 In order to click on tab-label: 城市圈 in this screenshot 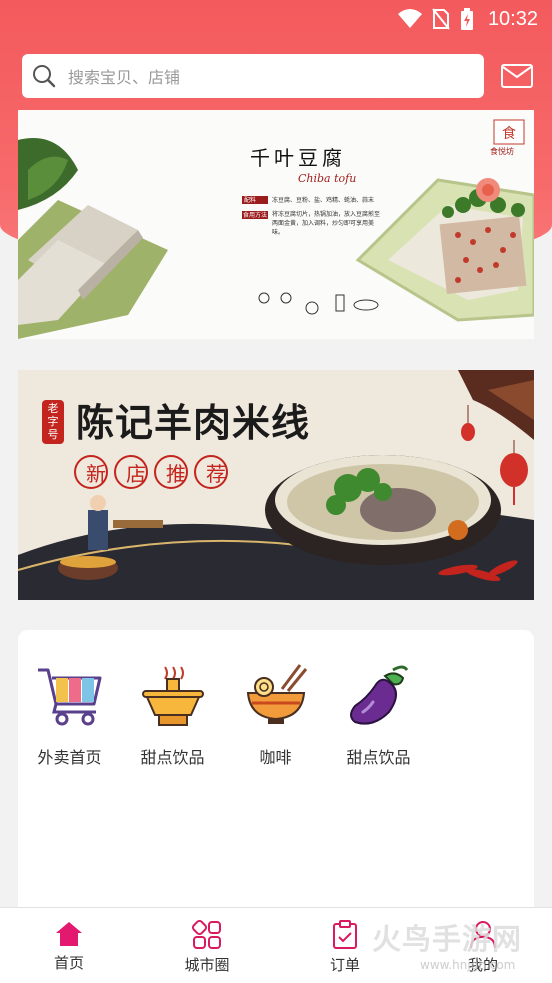, I will do `click(207, 965)`.